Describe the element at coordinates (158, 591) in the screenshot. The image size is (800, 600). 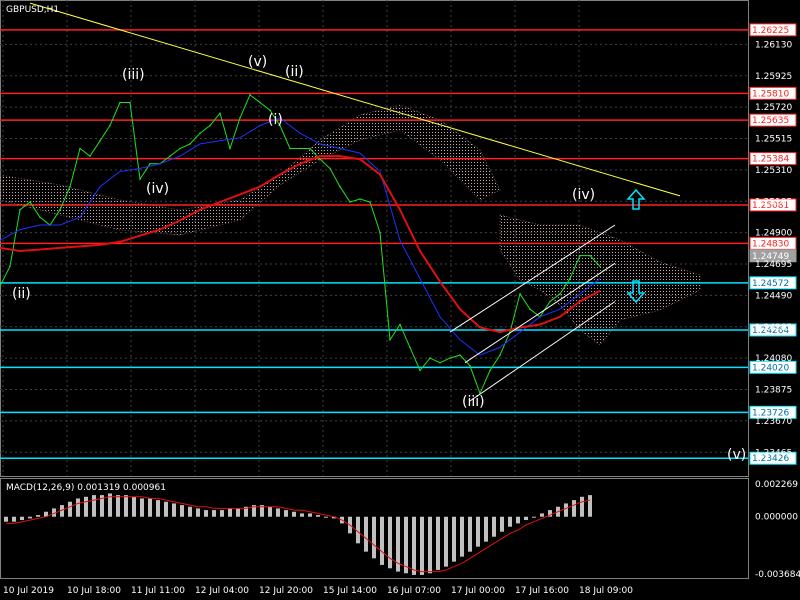
I see `x-tick-label: 11 Jul 11:00` at that location.